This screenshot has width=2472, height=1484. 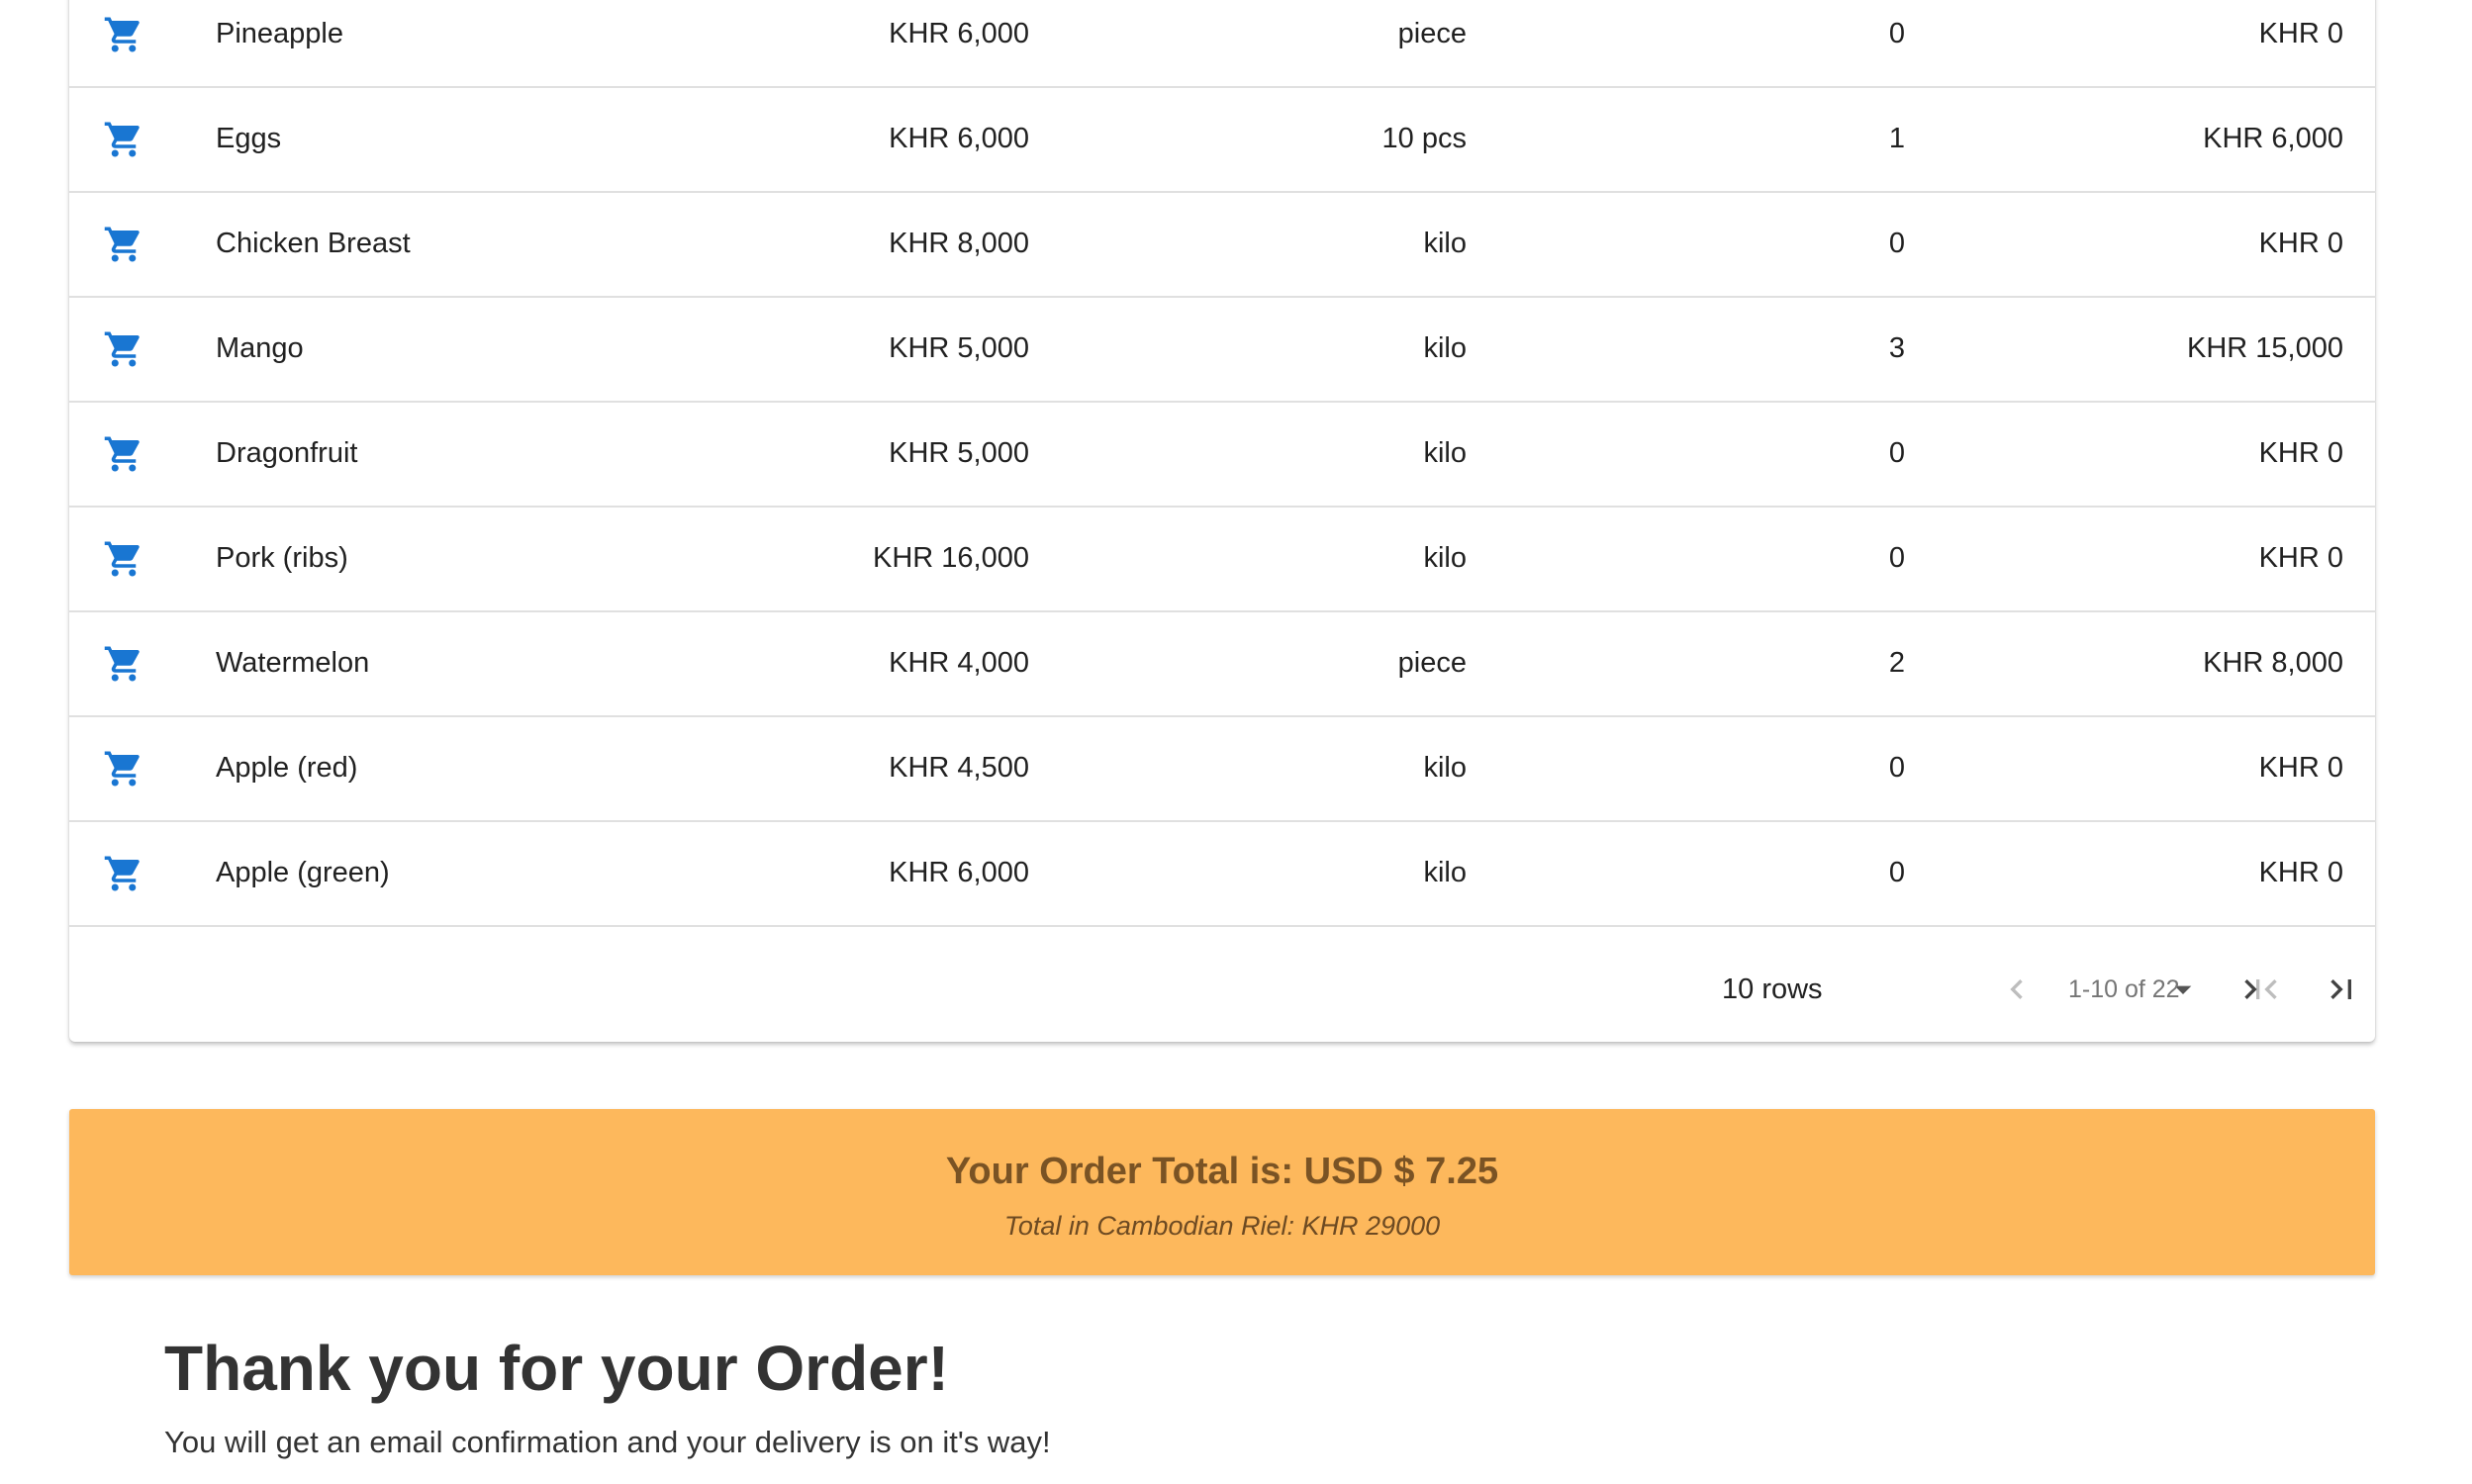 I want to click on product-name: Eggs, so click(x=249, y=138).